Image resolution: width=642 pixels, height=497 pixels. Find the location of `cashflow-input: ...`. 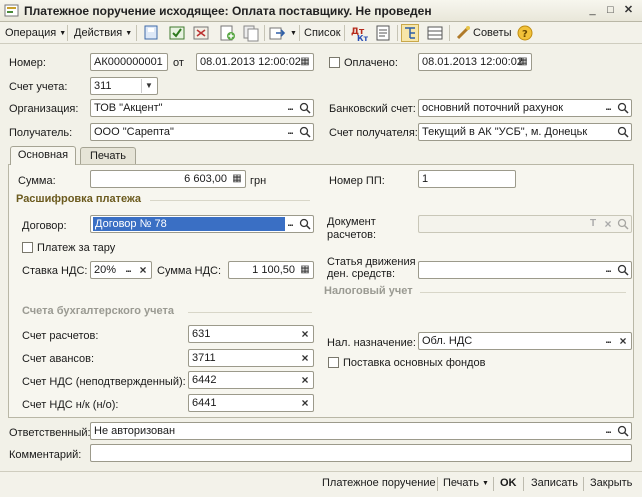

cashflow-input: ... is located at coordinates (525, 270).